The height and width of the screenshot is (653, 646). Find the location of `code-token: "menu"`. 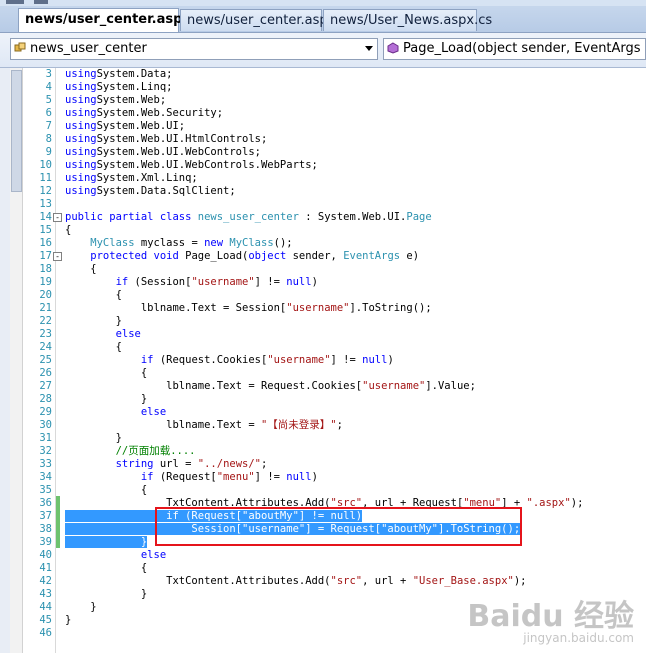

code-token: "menu" is located at coordinates (235, 477).